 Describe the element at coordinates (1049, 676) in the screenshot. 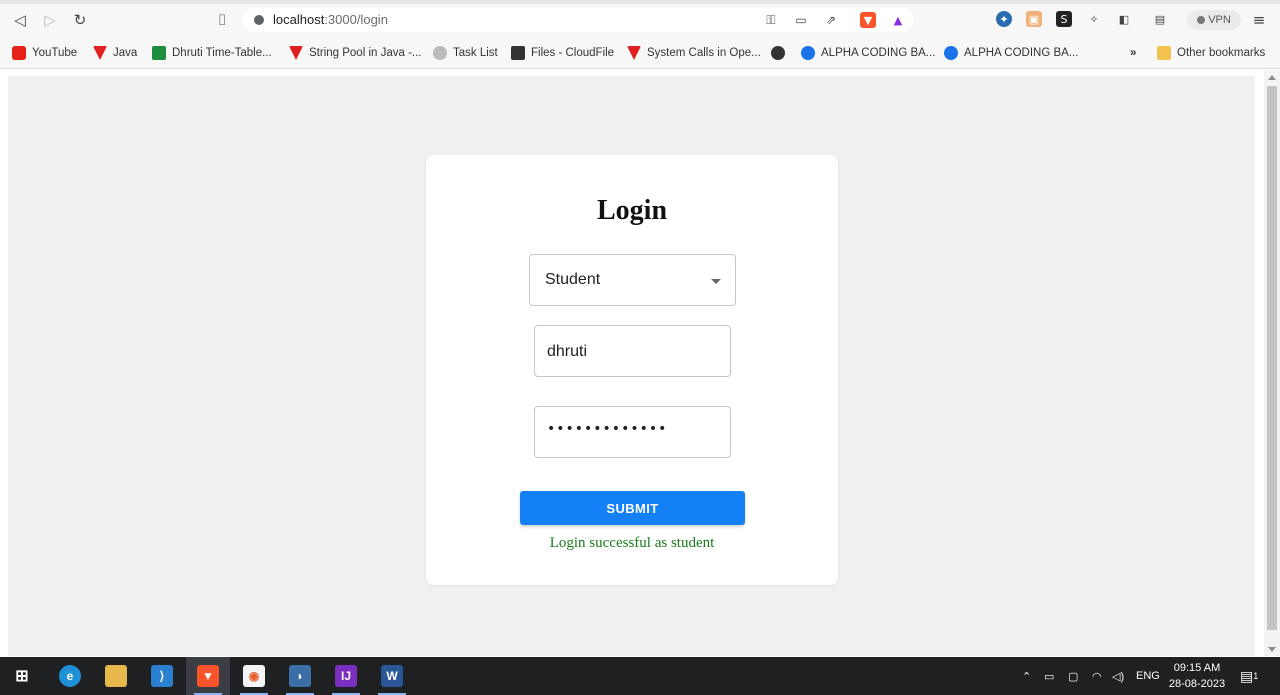

I see `battery-icon: ▭` at that location.